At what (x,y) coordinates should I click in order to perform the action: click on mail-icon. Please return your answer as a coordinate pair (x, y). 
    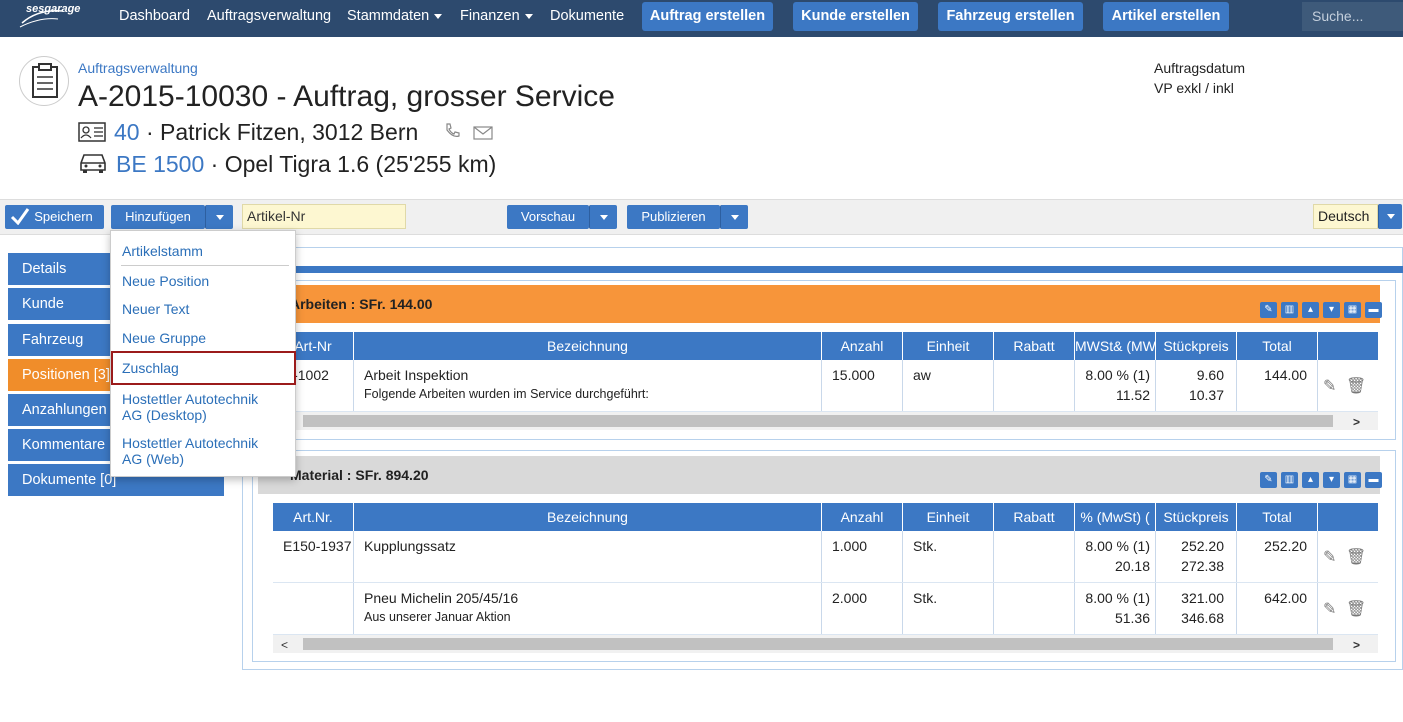
    Looking at the image, I should click on (483, 133).